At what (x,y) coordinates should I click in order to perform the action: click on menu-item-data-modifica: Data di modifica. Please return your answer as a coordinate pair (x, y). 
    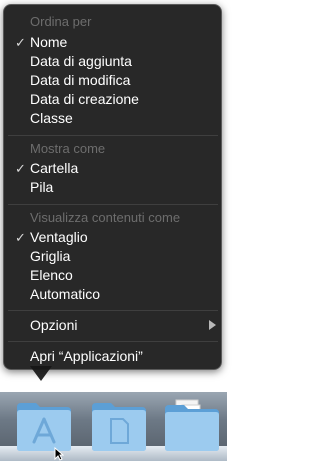
    Looking at the image, I should click on (80, 80).